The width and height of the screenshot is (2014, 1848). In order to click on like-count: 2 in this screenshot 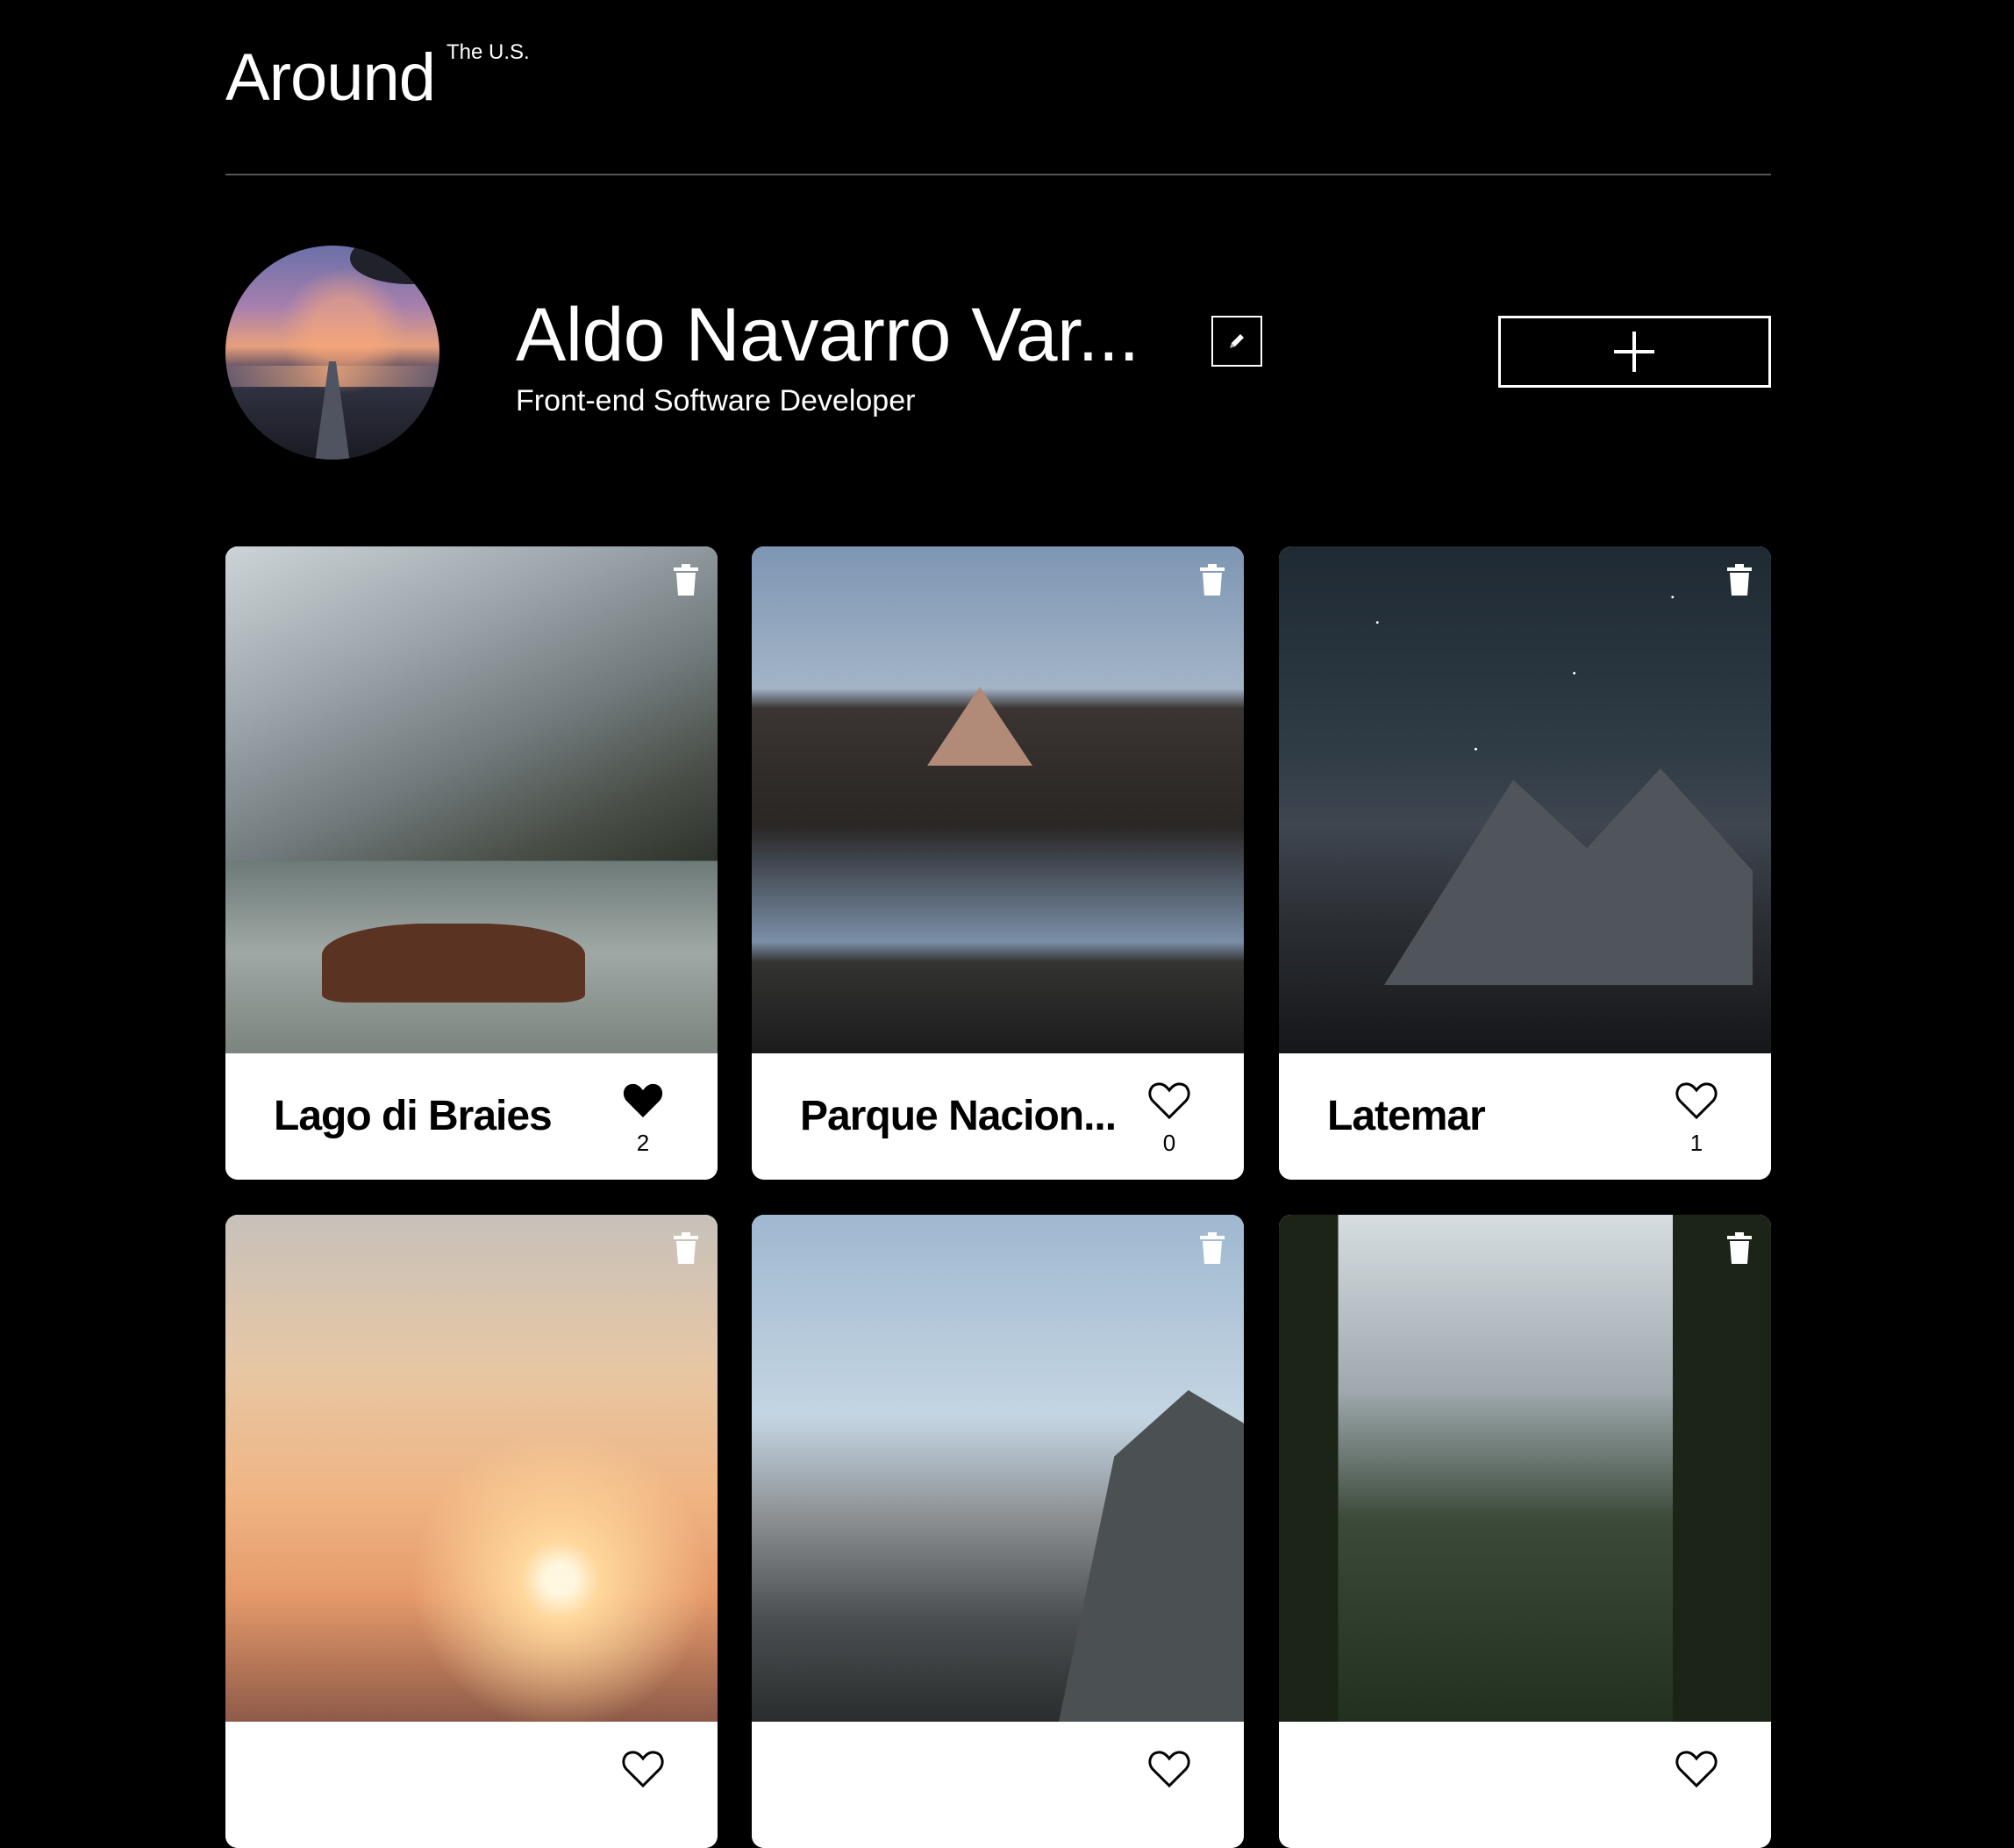, I will do `click(643, 1143)`.